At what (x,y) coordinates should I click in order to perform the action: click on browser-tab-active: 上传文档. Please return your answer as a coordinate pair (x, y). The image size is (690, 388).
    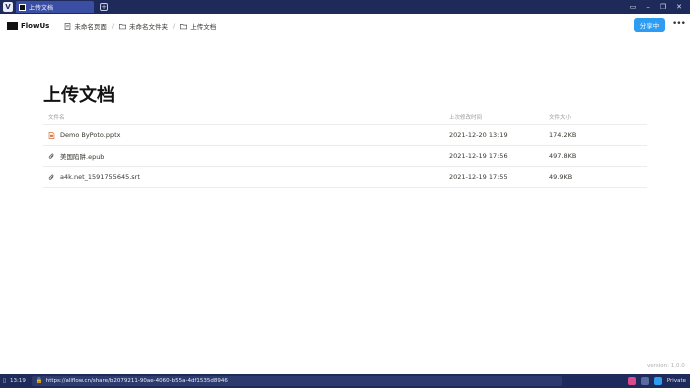
    Looking at the image, I should click on (55, 7).